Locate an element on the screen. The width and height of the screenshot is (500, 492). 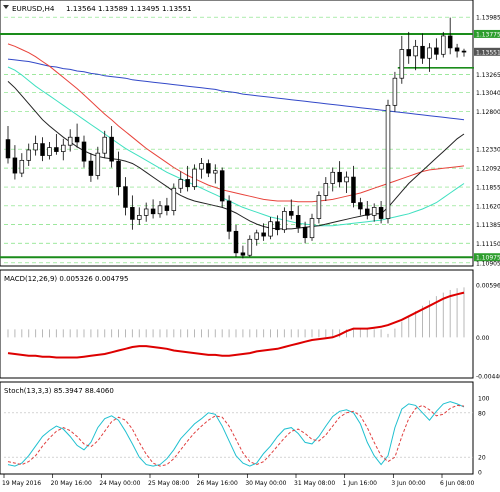
time-axis-label: 31 May 08:00 is located at coordinates (314, 483).